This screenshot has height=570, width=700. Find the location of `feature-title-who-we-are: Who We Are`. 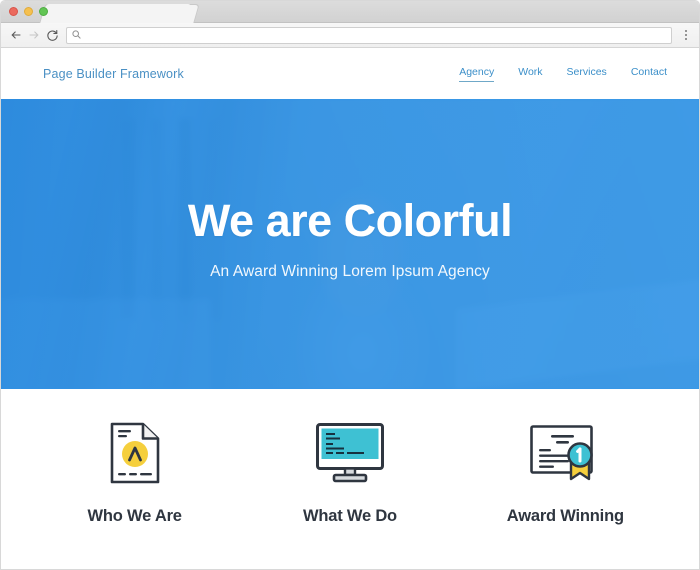

feature-title-who-we-are: Who We Are is located at coordinates (134, 516).